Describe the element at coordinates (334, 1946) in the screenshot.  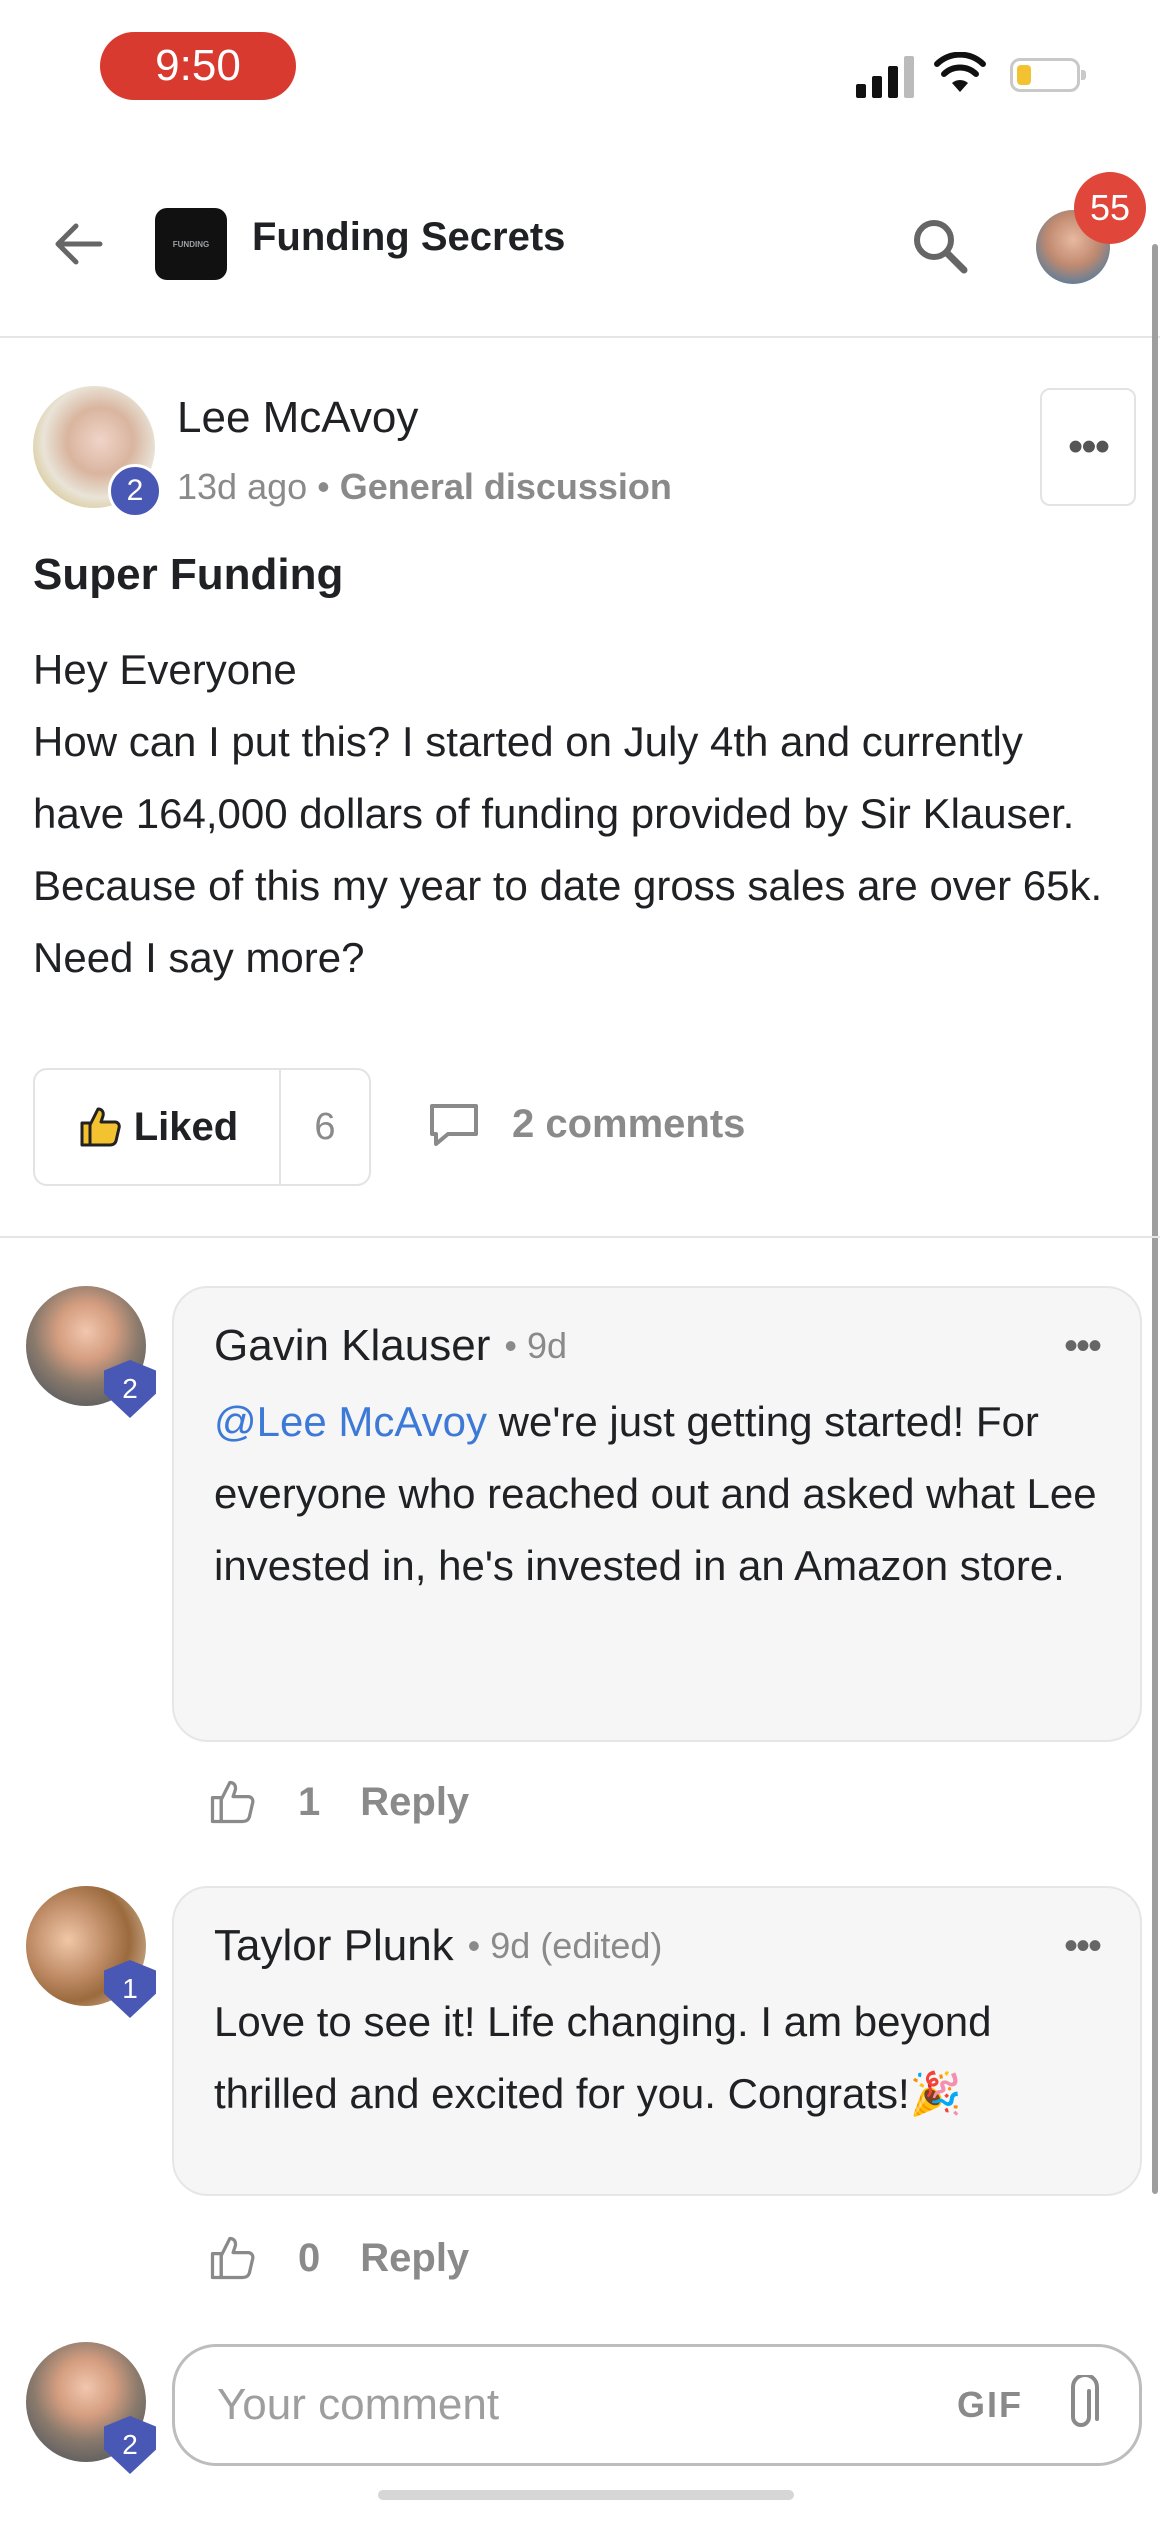
I see `comment-author: Taylor Plunk` at that location.